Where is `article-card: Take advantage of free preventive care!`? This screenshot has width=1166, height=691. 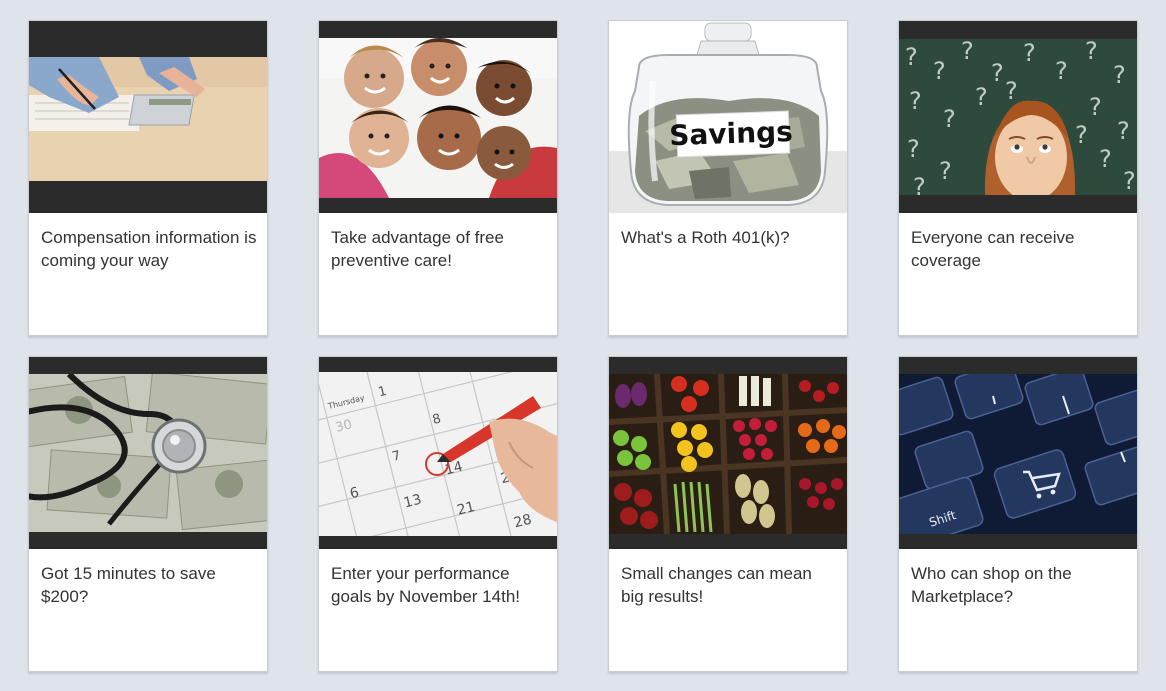 article-card: Take advantage of free preventive care! is located at coordinates (438, 178).